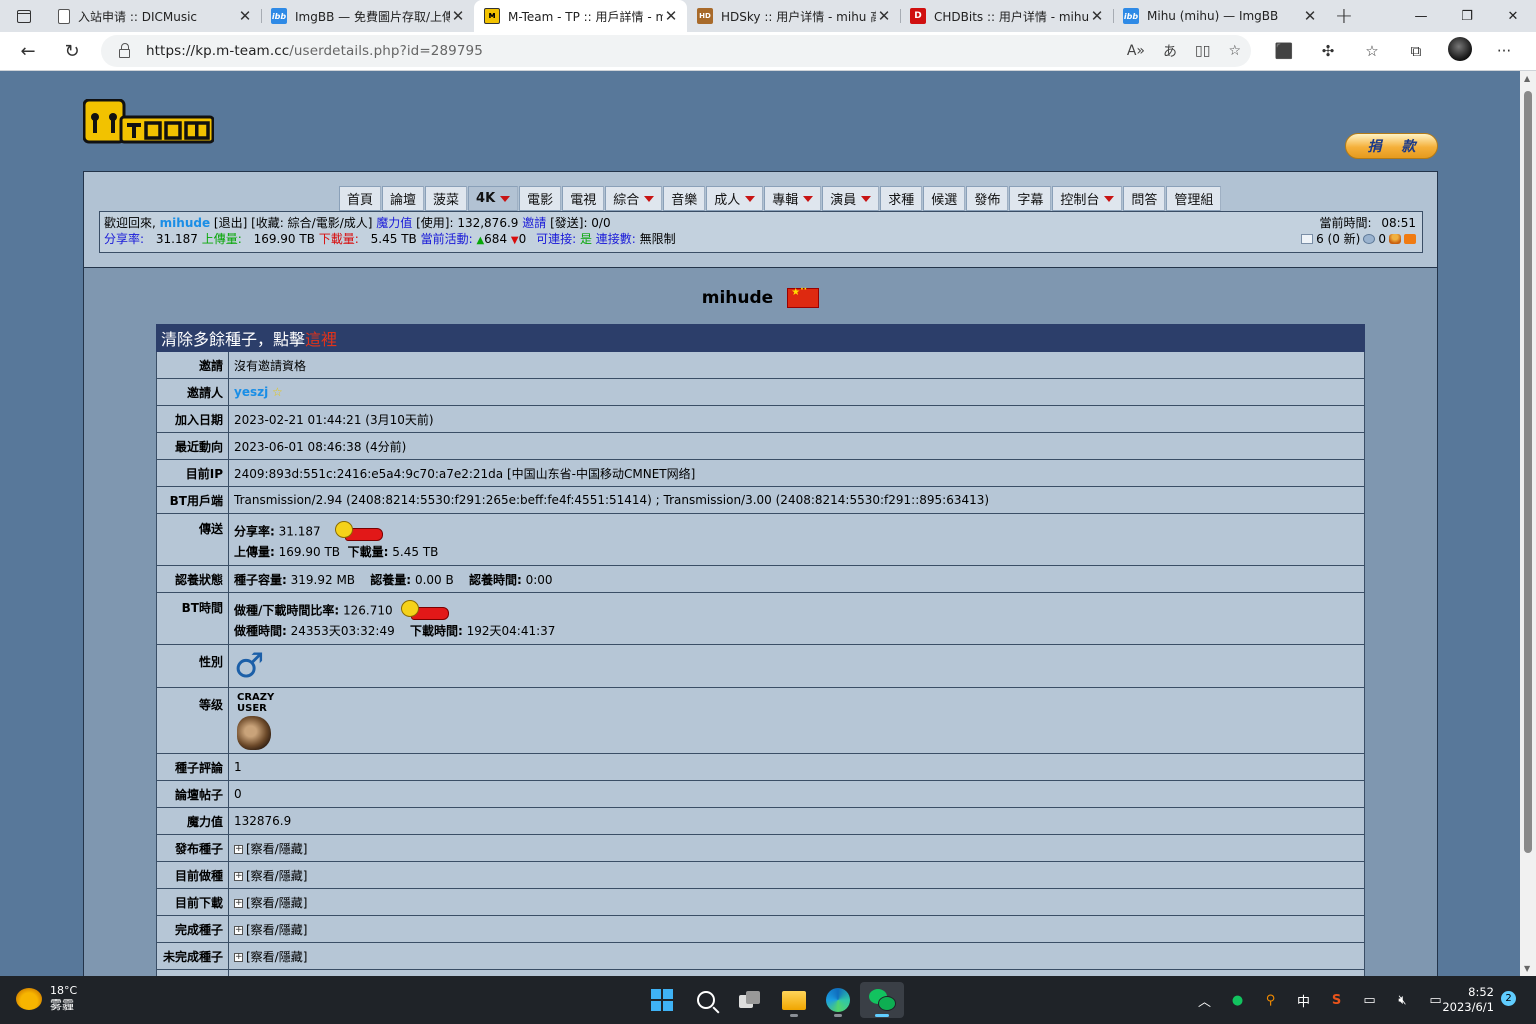 This screenshot has width=1536, height=1024. I want to click on bonus-link: 魔力值, so click(394, 223).